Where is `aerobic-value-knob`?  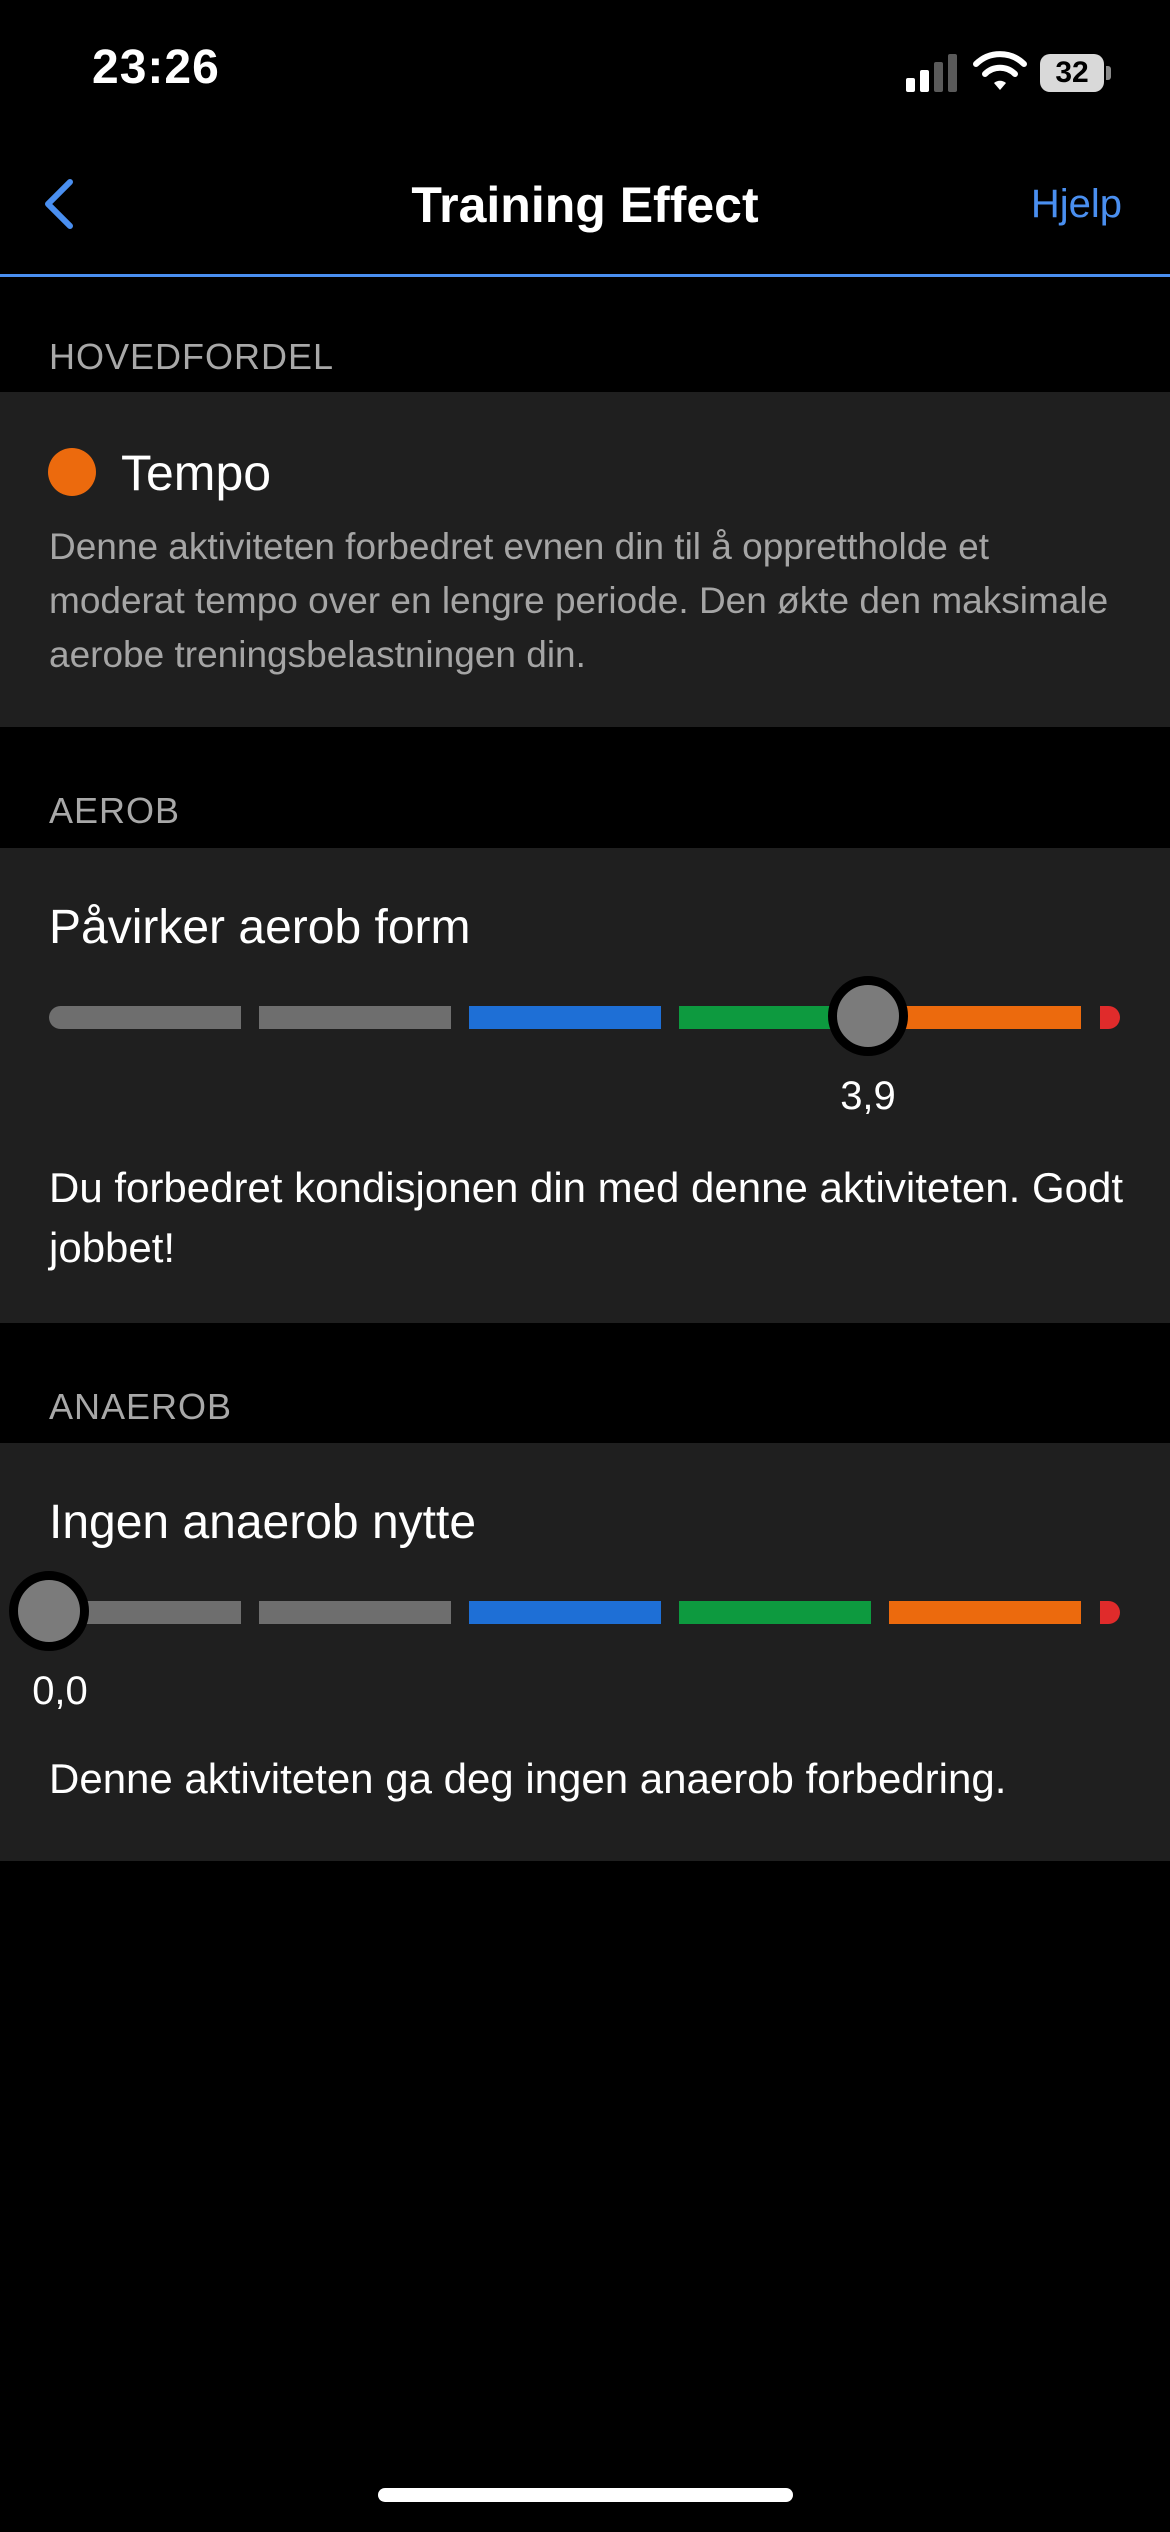 aerobic-value-knob is located at coordinates (868, 1016).